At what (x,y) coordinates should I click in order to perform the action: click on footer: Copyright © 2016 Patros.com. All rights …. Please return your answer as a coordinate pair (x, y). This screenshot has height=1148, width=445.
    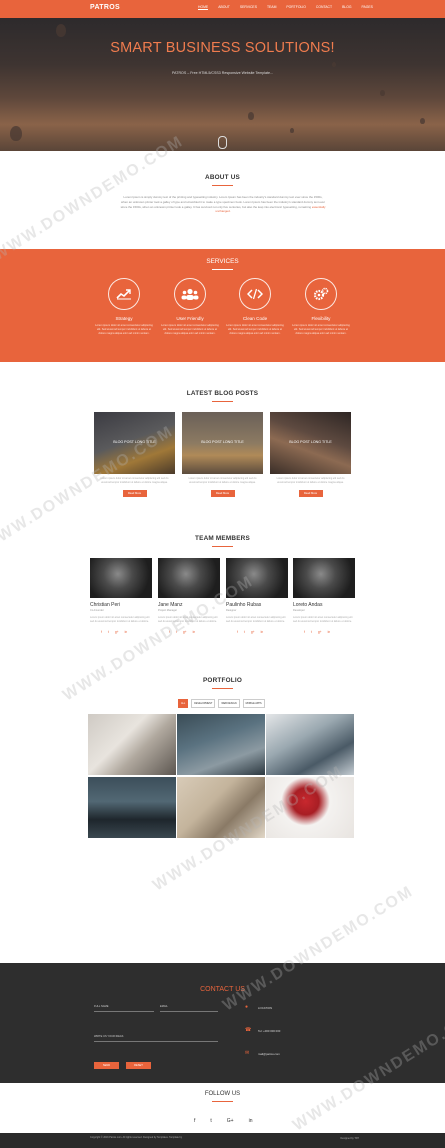
    Looking at the image, I should click on (222, 1140).